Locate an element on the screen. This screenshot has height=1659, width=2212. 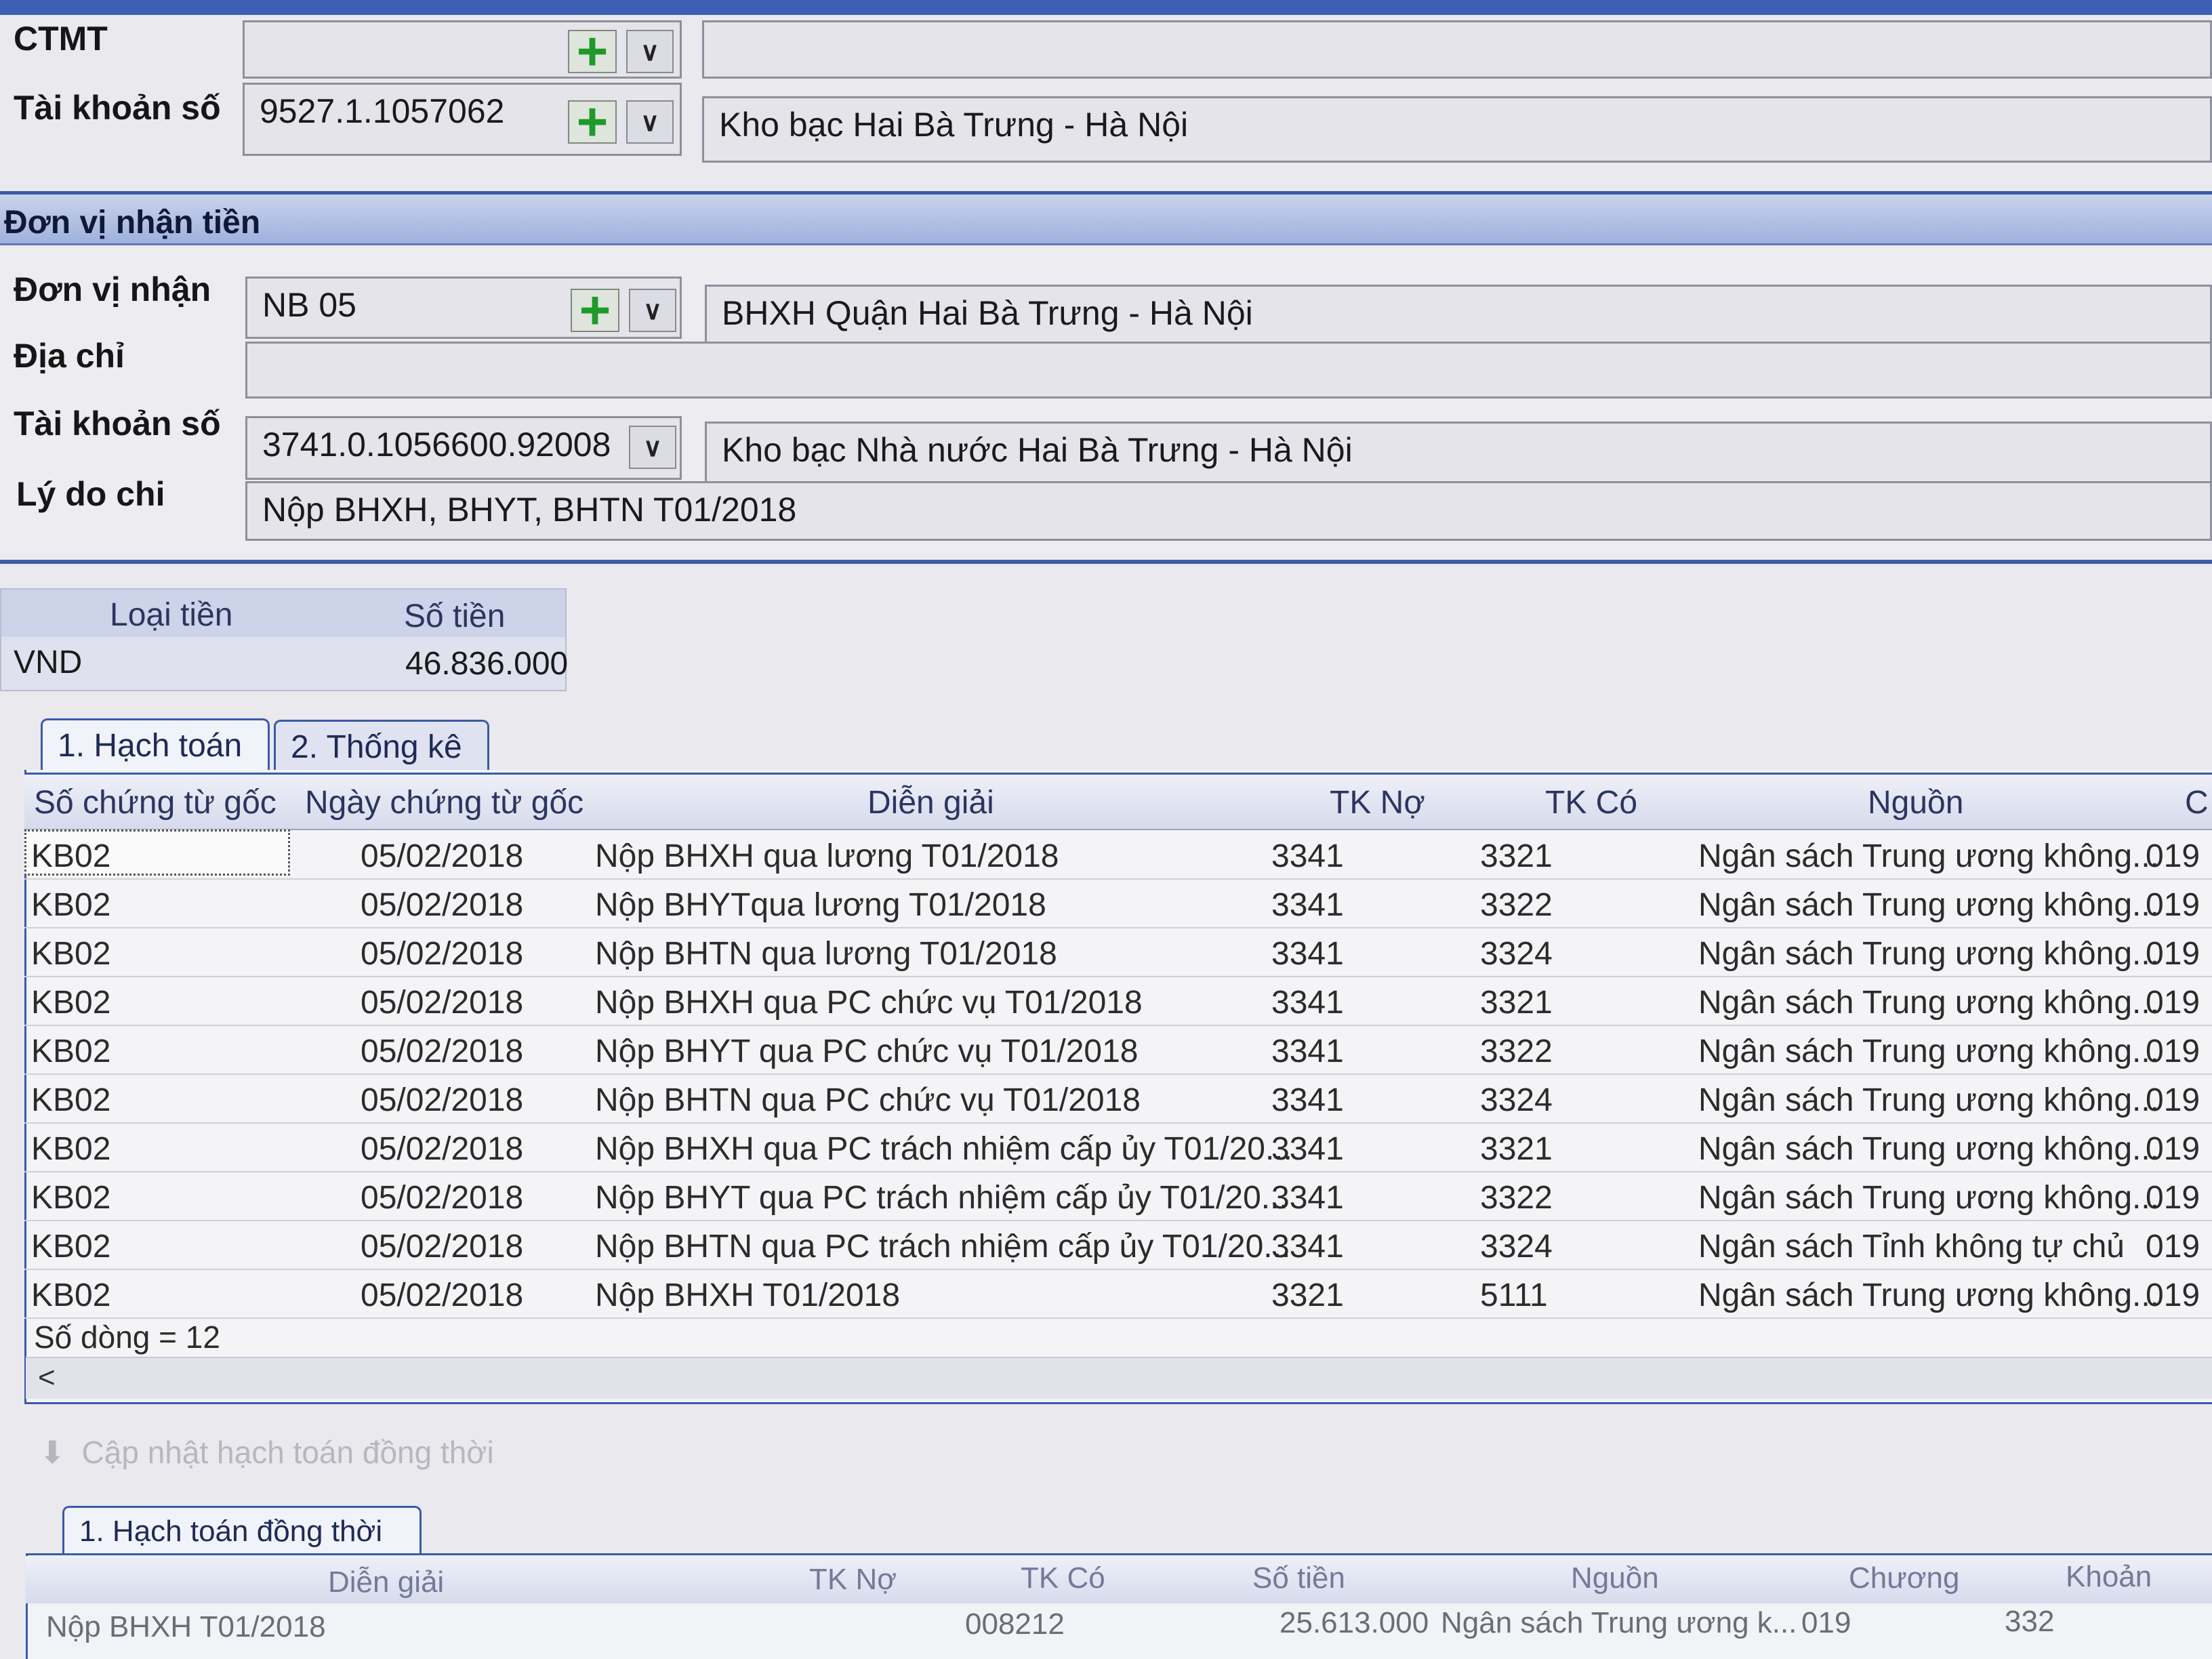
unit-name-field: BHXH Quận Hai Bà Trưng - Hà Nội is located at coordinates (1459, 317).